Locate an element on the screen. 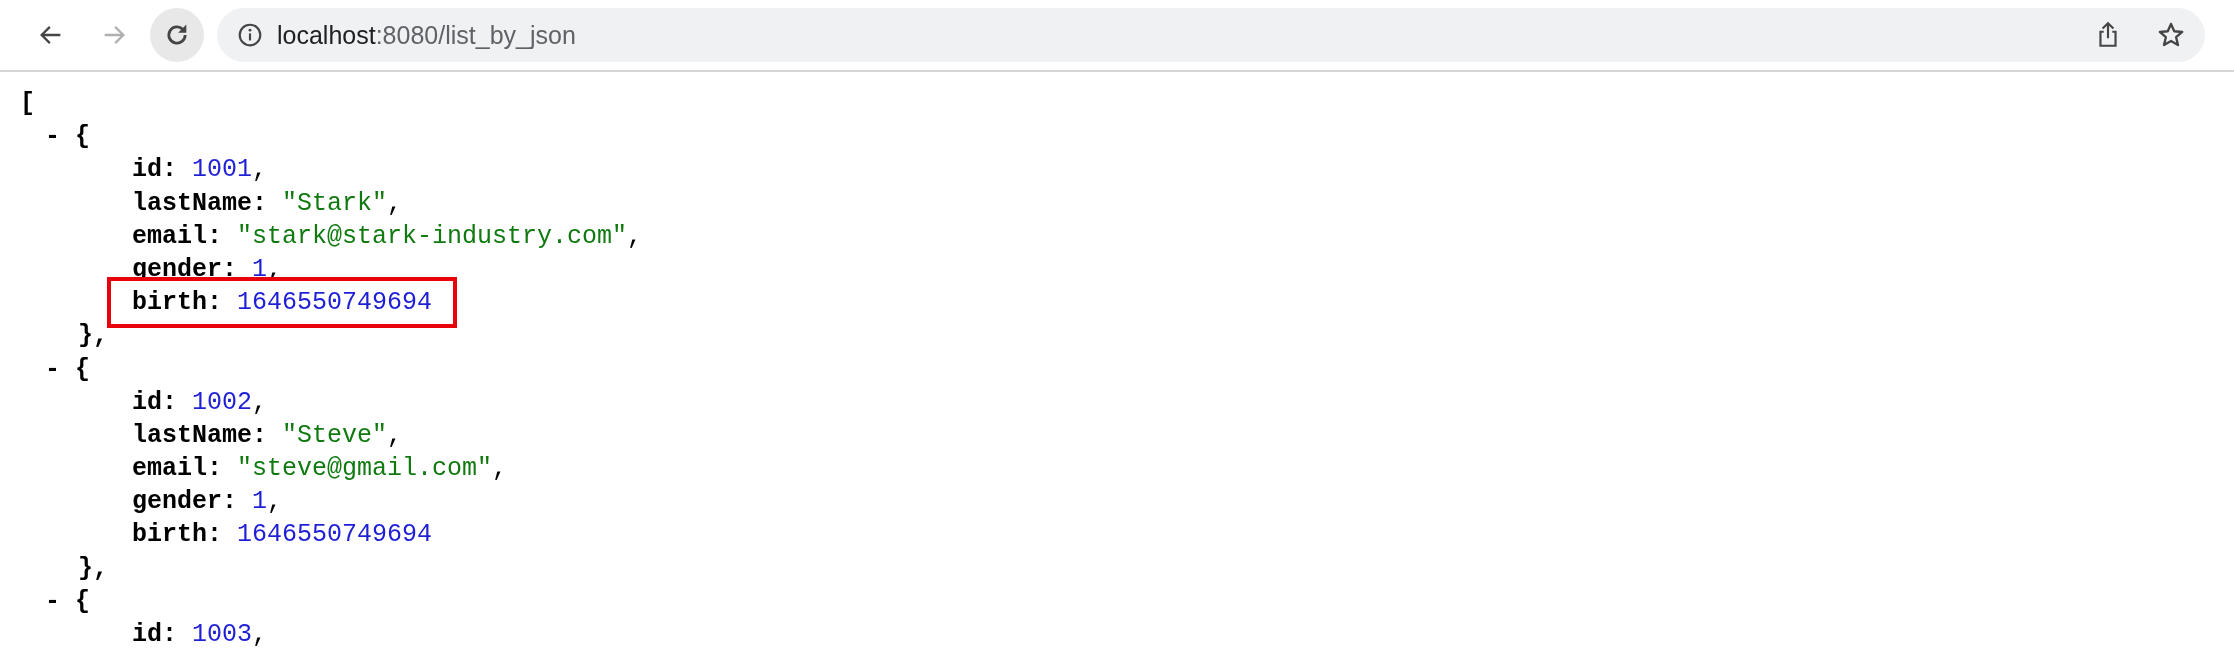  bracket: [ is located at coordinates (27, 103).